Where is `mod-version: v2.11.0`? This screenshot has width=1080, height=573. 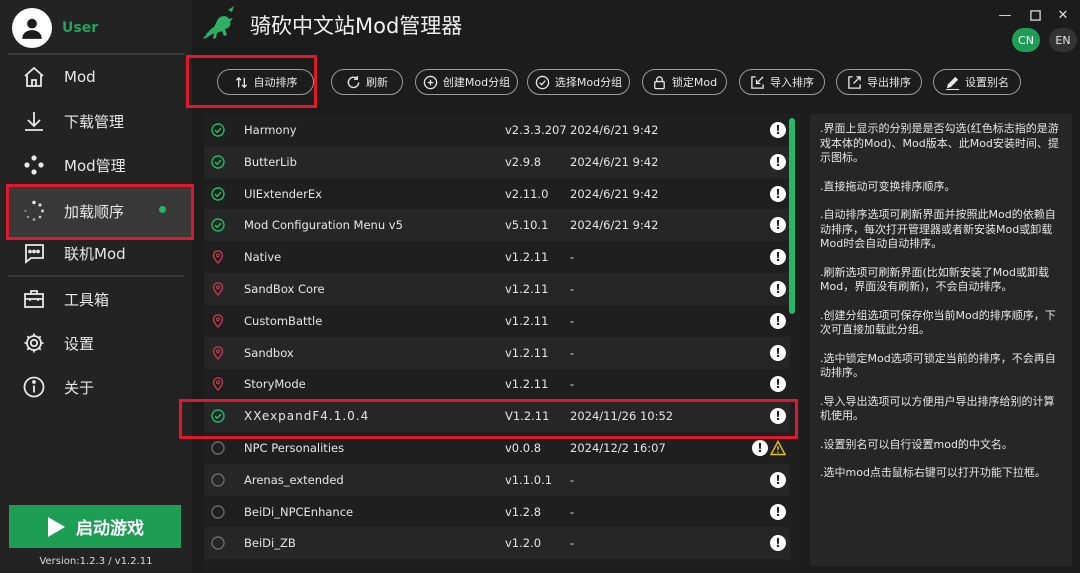 mod-version: v2.11.0 is located at coordinates (527, 193).